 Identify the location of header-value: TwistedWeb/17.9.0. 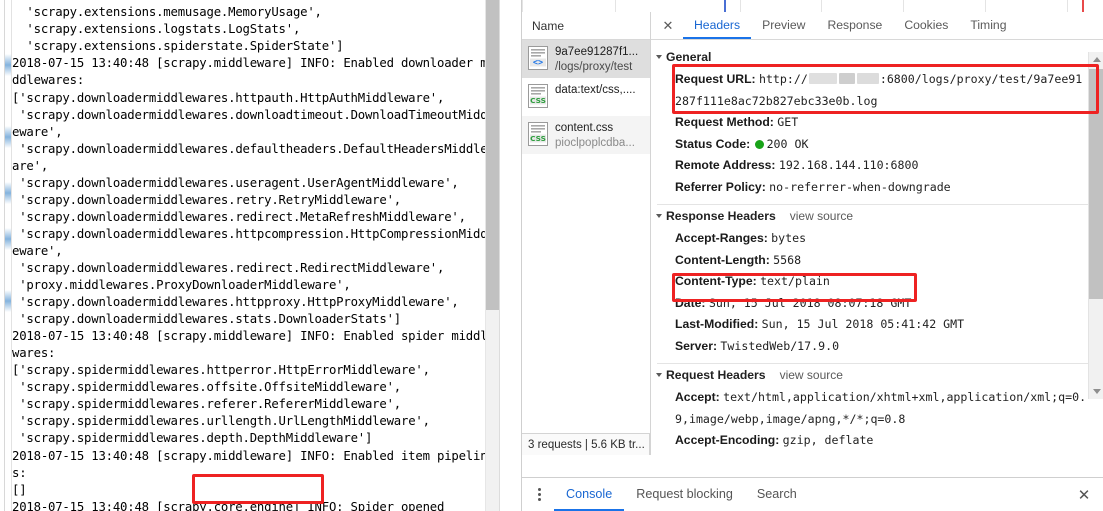
(780, 345).